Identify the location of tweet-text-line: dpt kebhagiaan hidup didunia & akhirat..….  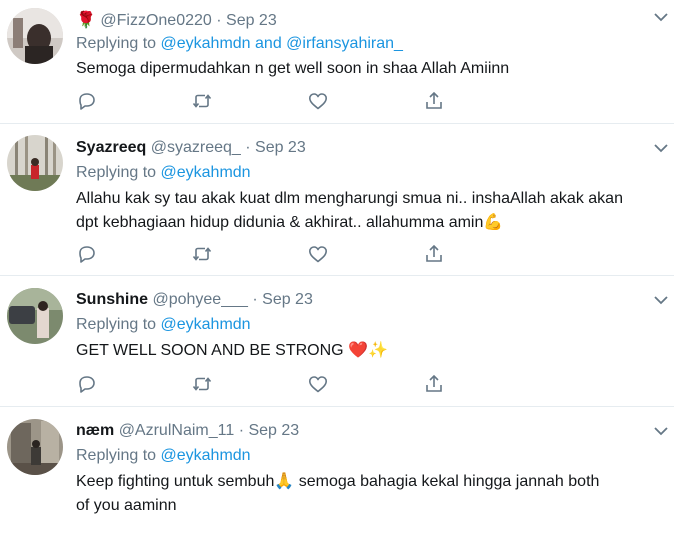
(290, 222).